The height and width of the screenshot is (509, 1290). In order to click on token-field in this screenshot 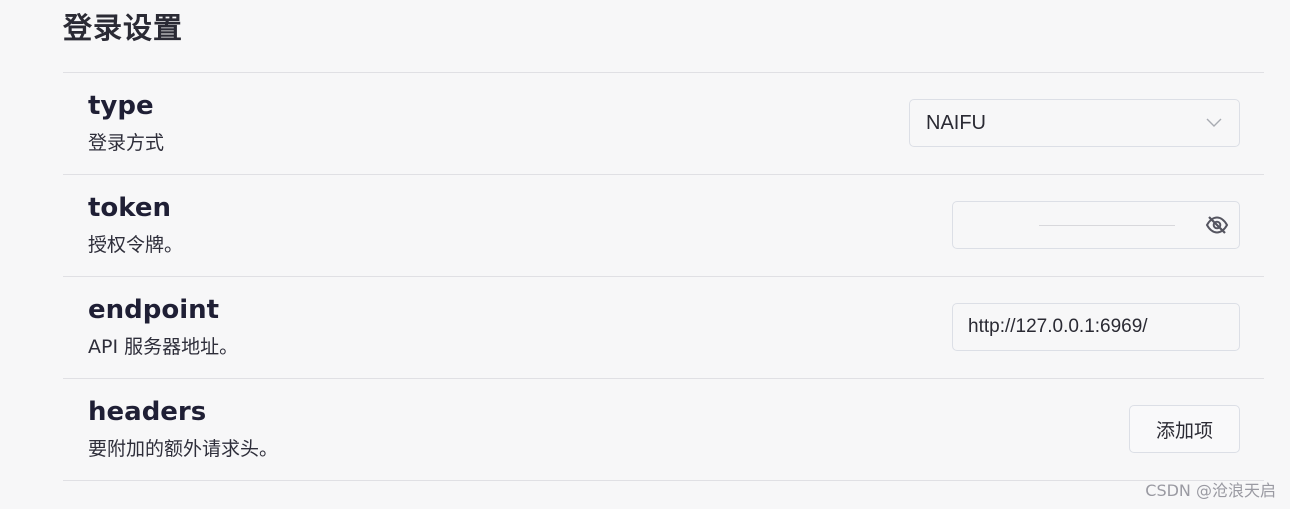, I will do `click(1096, 225)`.